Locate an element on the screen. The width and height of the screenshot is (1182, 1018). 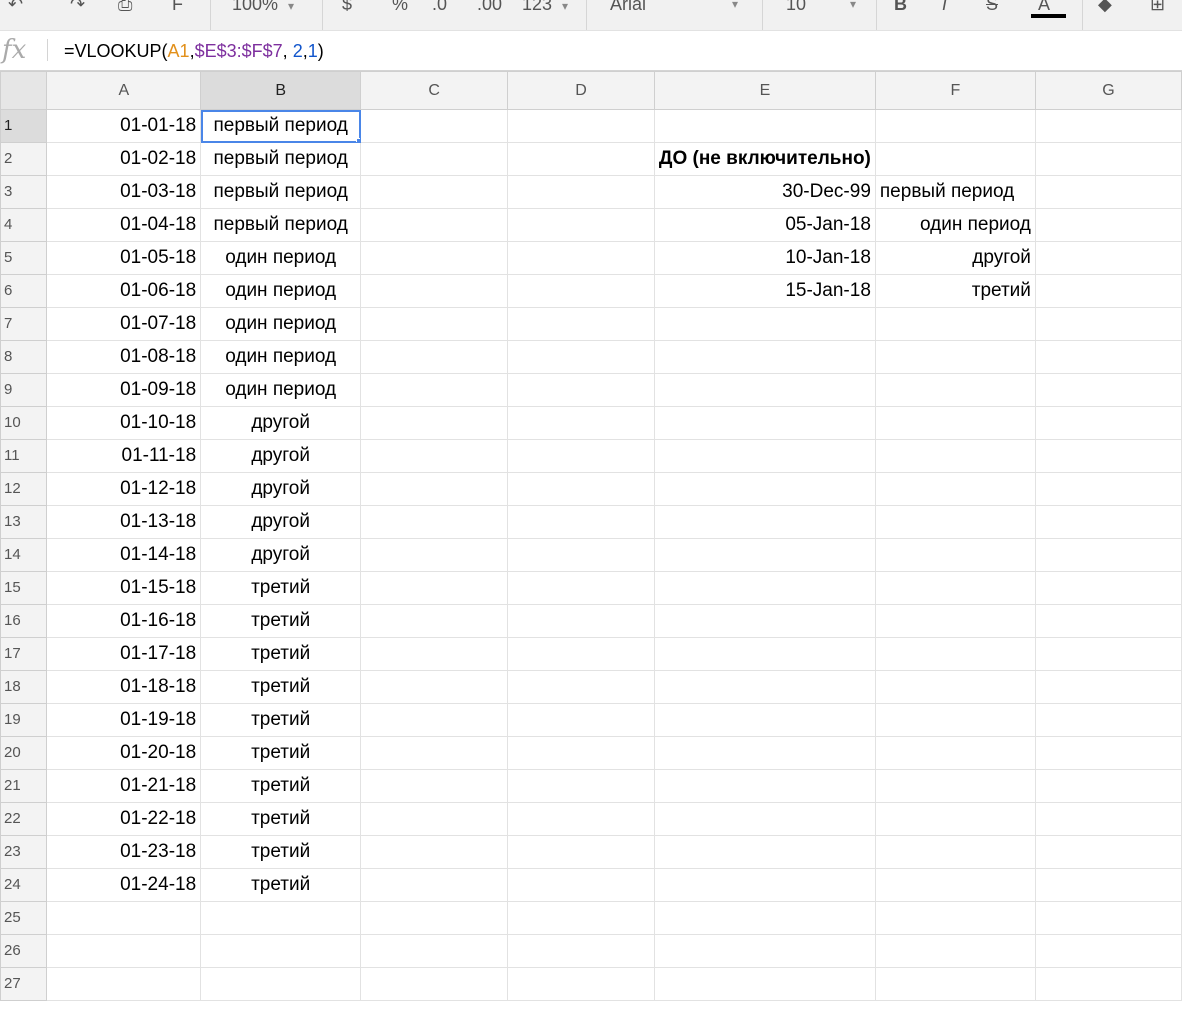
column-header-f: F is located at coordinates (955, 90).